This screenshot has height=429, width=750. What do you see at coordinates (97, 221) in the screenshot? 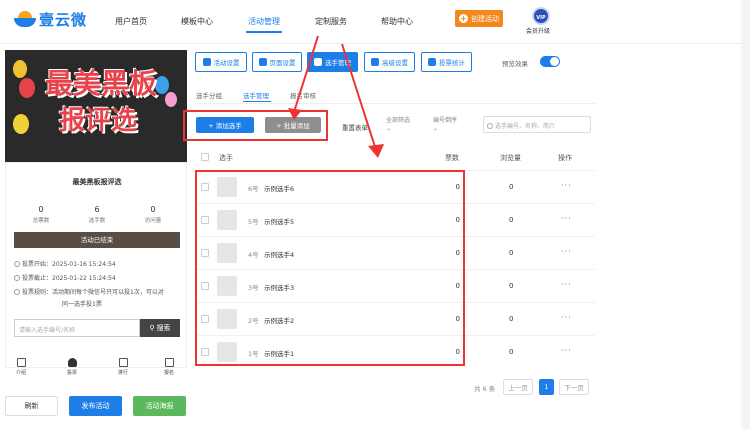
I see `stat-label: 选手数` at bounding box center [97, 221].